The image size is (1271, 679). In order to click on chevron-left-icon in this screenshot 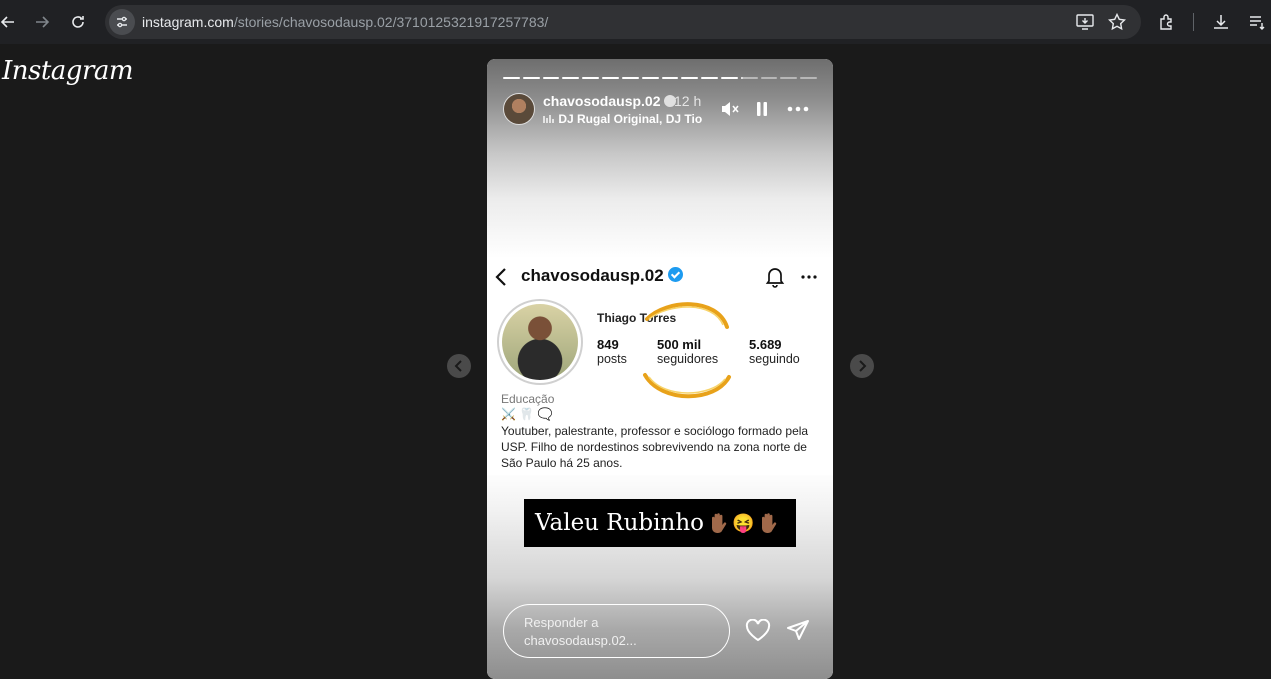, I will do `click(501, 277)`.